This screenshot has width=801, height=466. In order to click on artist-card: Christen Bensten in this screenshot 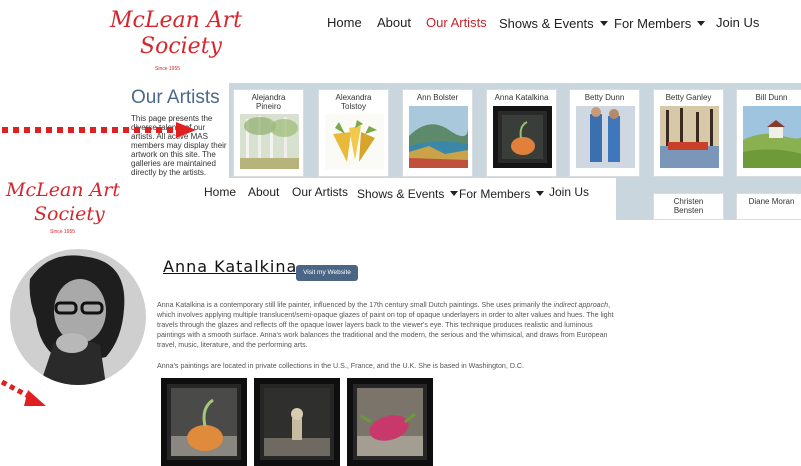, I will do `click(688, 206)`.